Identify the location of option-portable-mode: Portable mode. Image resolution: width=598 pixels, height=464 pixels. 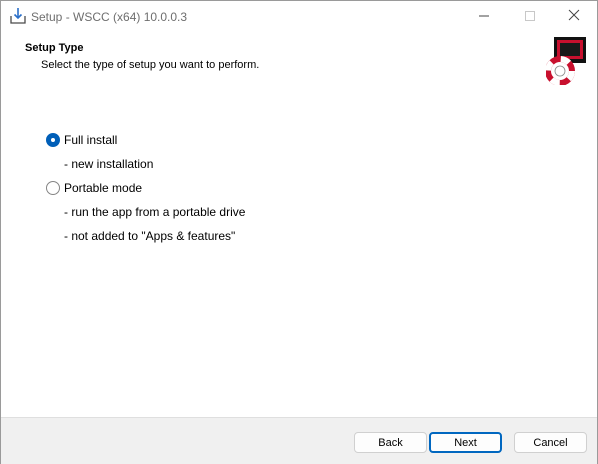
(94, 188).